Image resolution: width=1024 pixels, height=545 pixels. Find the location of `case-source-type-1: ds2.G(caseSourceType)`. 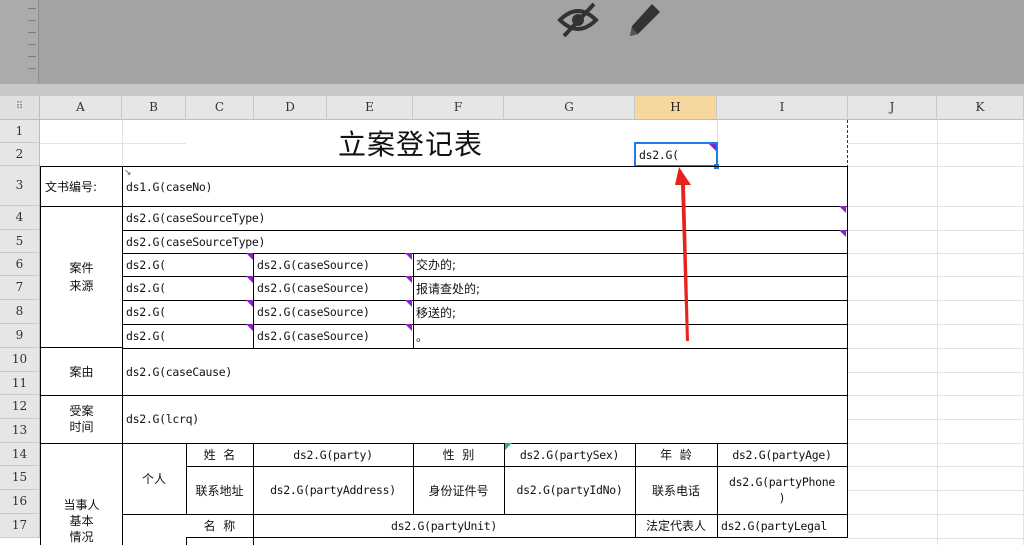

case-source-type-1: ds2.G(caseSourceType) is located at coordinates (485, 218).